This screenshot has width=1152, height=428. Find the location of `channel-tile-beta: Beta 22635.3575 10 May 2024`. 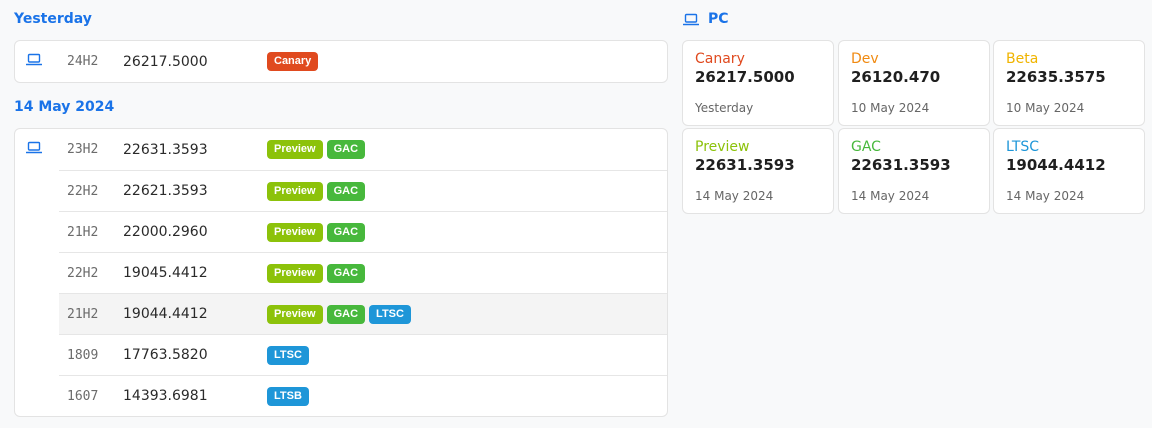

channel-tile-beta: Beta 22635.3575 10 May 2024 is located at coordinates (1069, 83).